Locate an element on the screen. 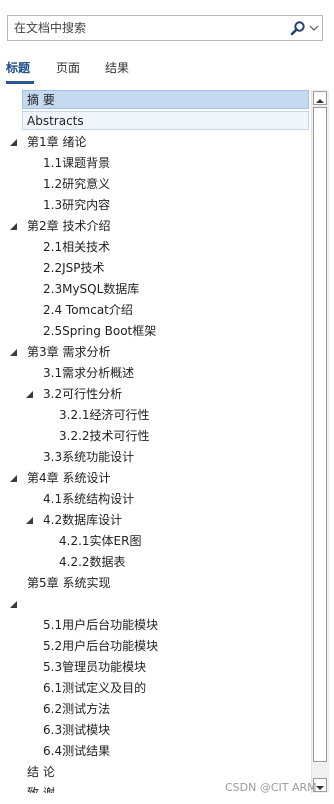  tree-item: 6.4测试结果 is located at coordinates (155, 751).